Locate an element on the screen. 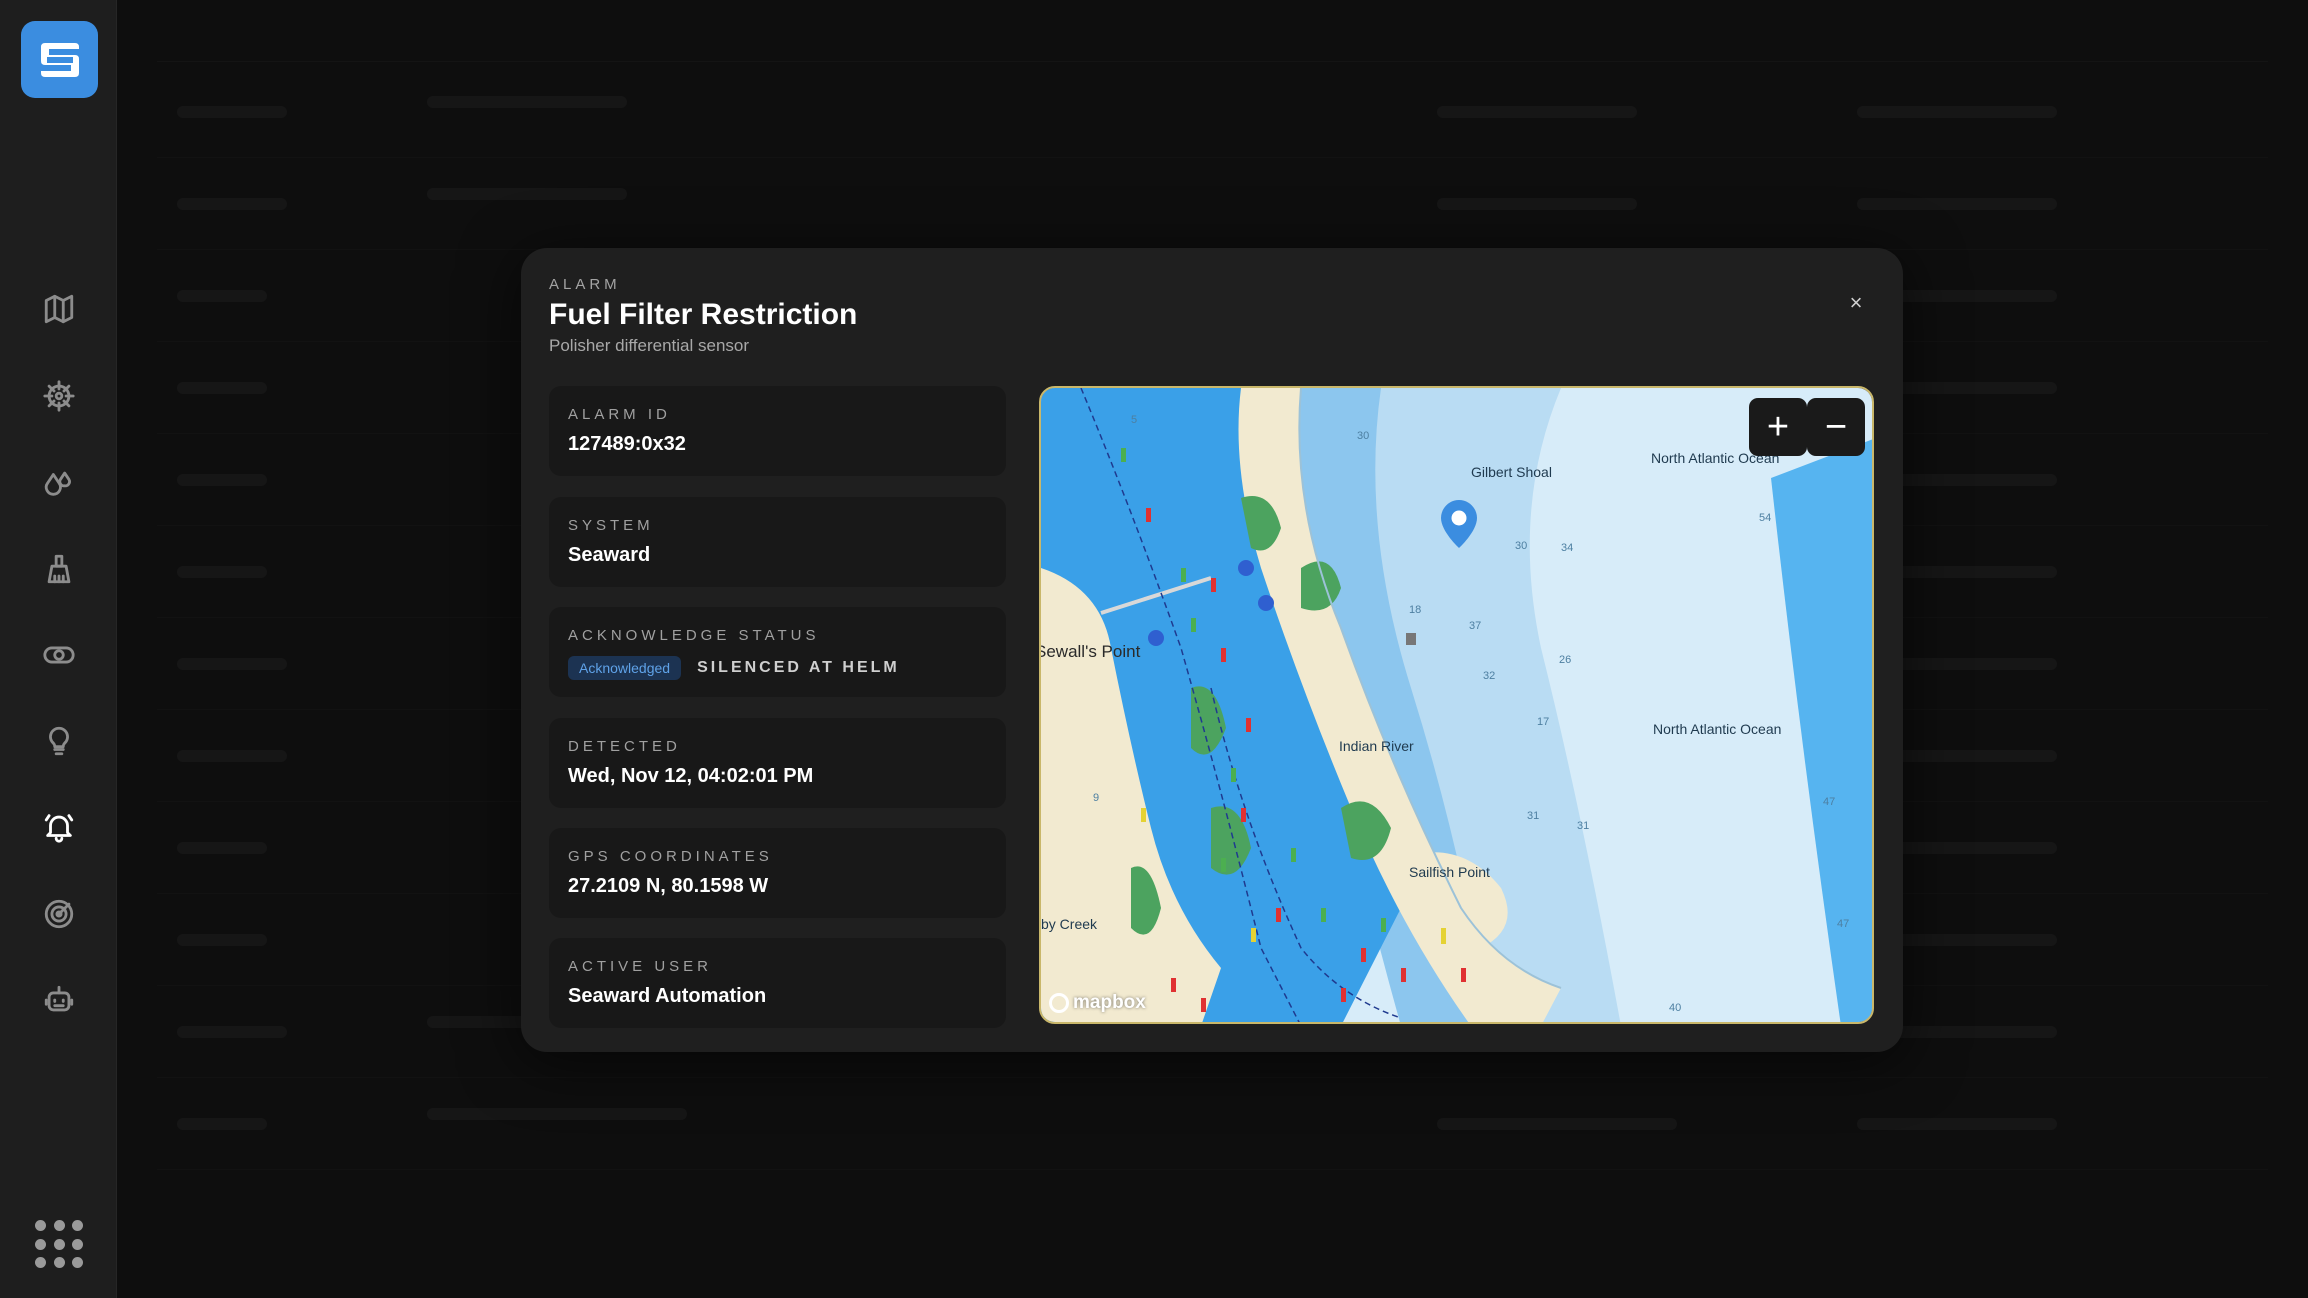 Image resolution: width=2308 pixels, height=1298 pixels. logo-icon is located at coordinates (59, 59).